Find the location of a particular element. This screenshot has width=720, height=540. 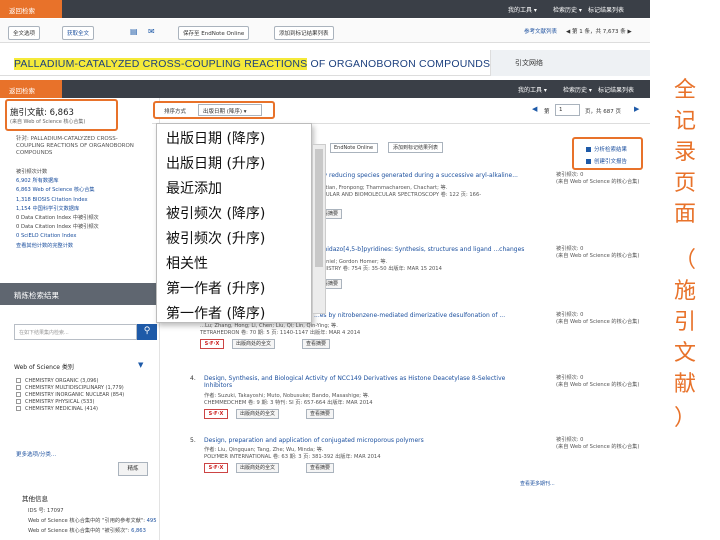

other-info-title: 其他信息 is located at coordinates (35, 499).